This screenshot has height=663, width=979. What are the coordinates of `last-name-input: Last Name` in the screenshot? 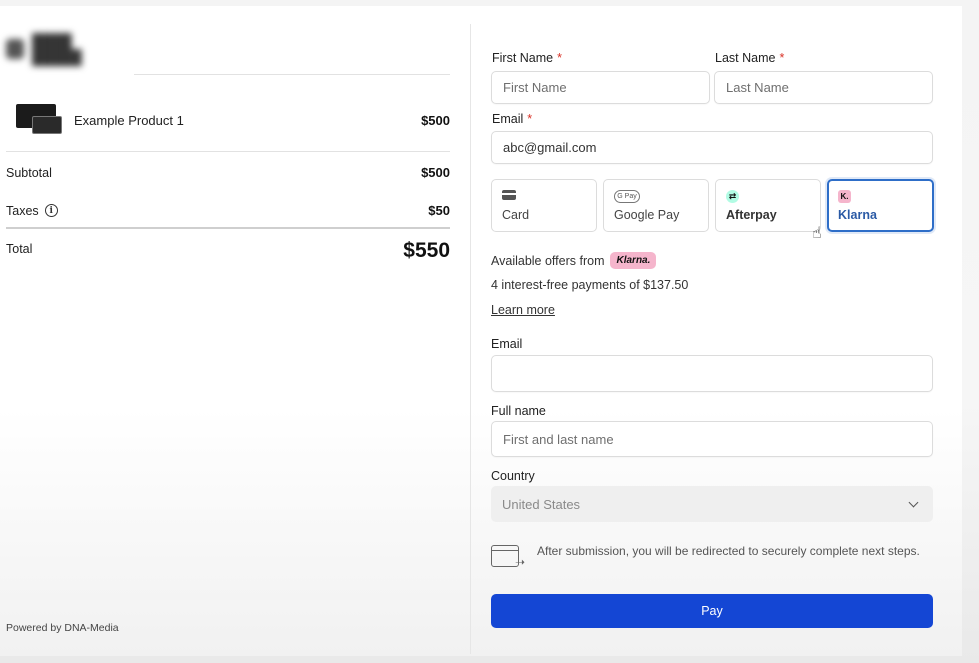 It's located at (823, 87).